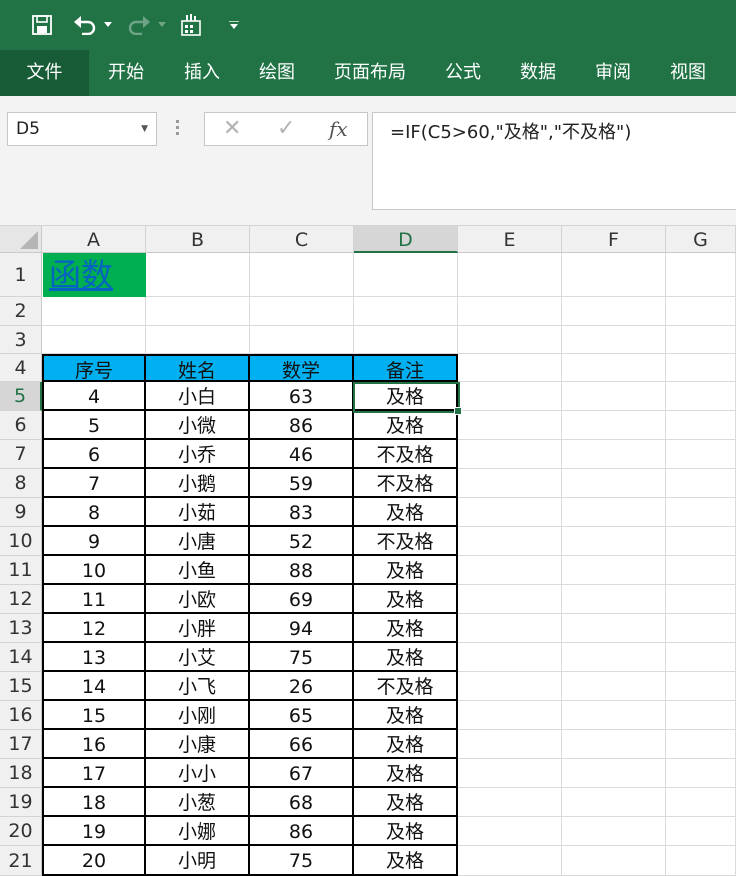 The image size is (736, 876). Describe the element at coordinates (614, 686) in the screenshot. I see `cell-f15` at that location.